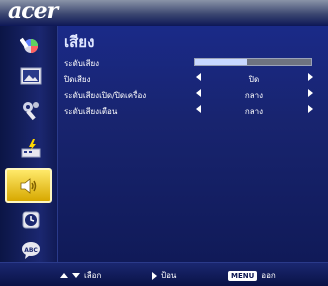 The height and width of the screenshot is (286, 328). I want to click on volume-label: ระดับเสียง, so click(82, 63).